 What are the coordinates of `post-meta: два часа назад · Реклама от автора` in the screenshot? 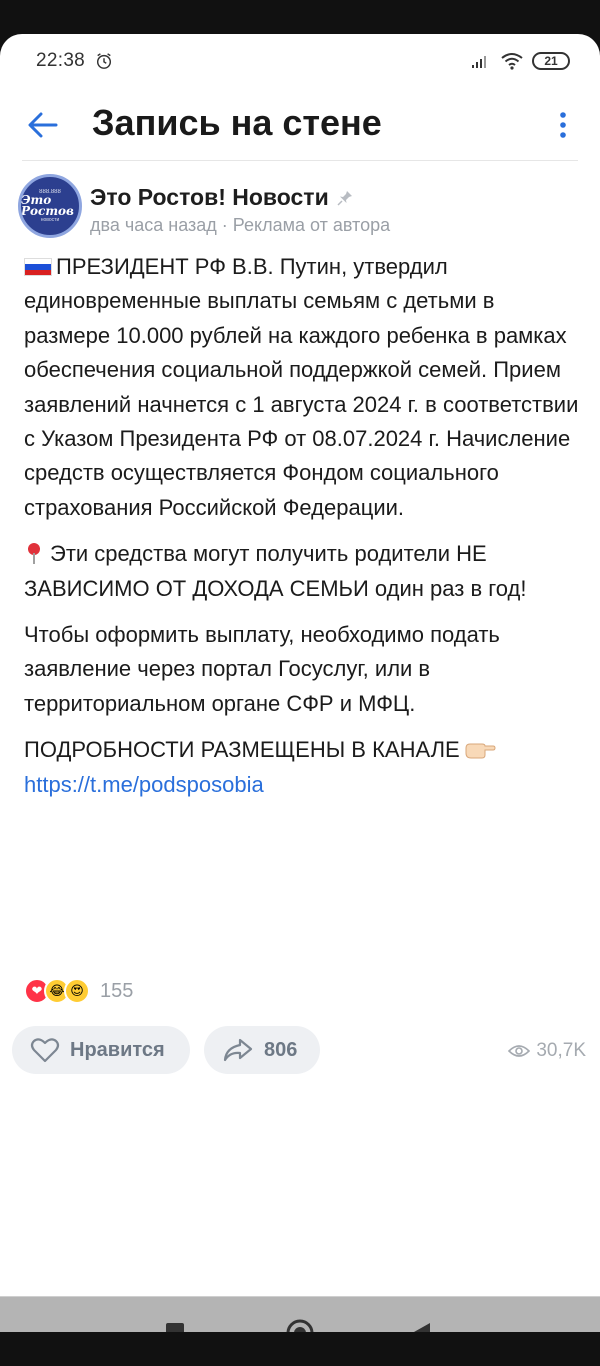 It's located at (240, 225).